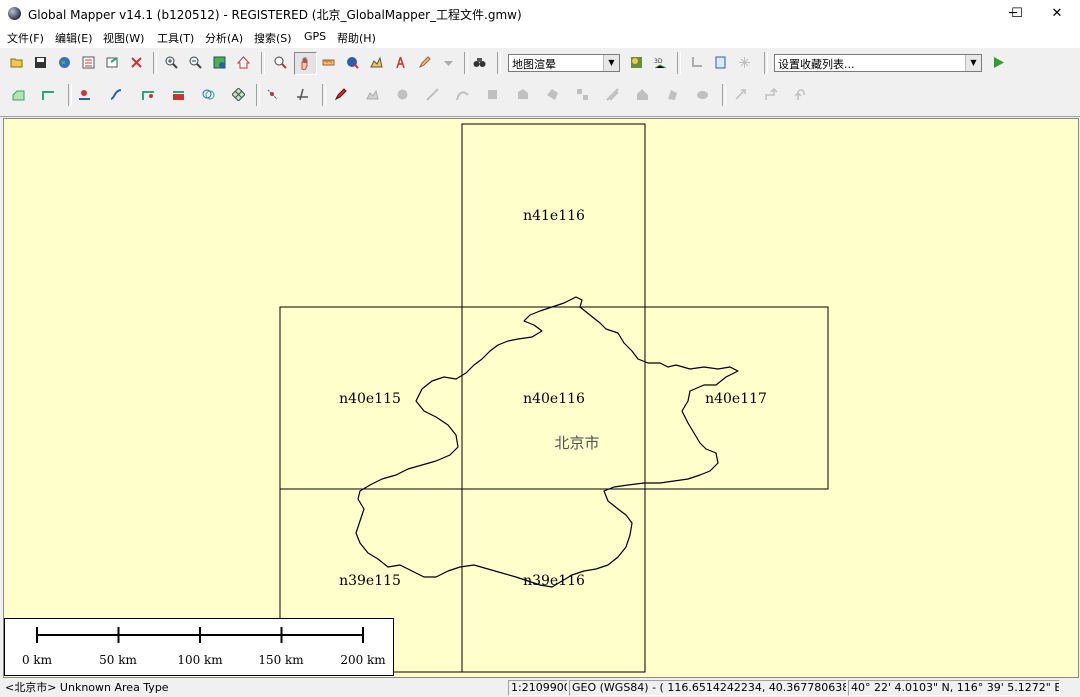 The width and height of the screenshot is (1080, 697). What do you see at coordinates (697, 63) in the screenshot?
I see `raster-tool-button` at bounding box center [697, 63].